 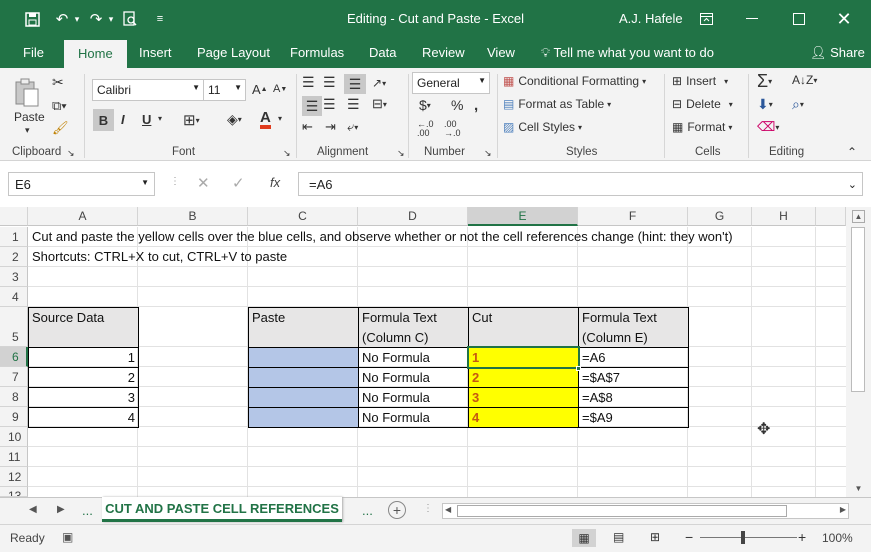 What do you see at coordinates (81, 184) in the screenshot?
I see `name-box: E6 ▼` at bounding box center [81, 184].